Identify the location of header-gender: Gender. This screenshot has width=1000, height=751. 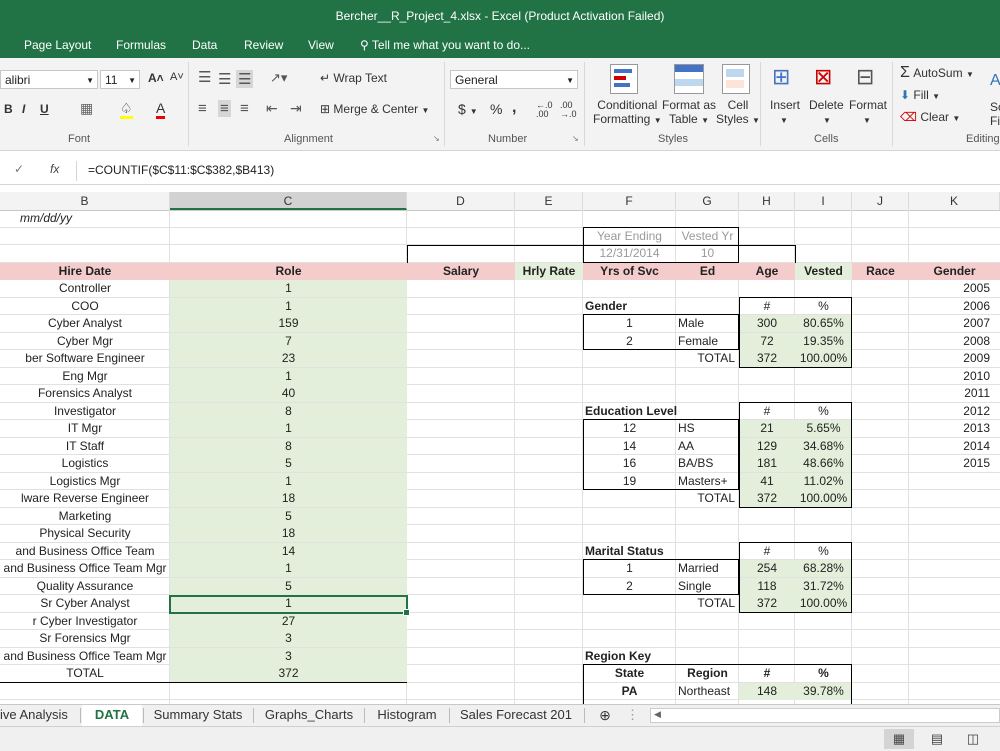
(954, 271).